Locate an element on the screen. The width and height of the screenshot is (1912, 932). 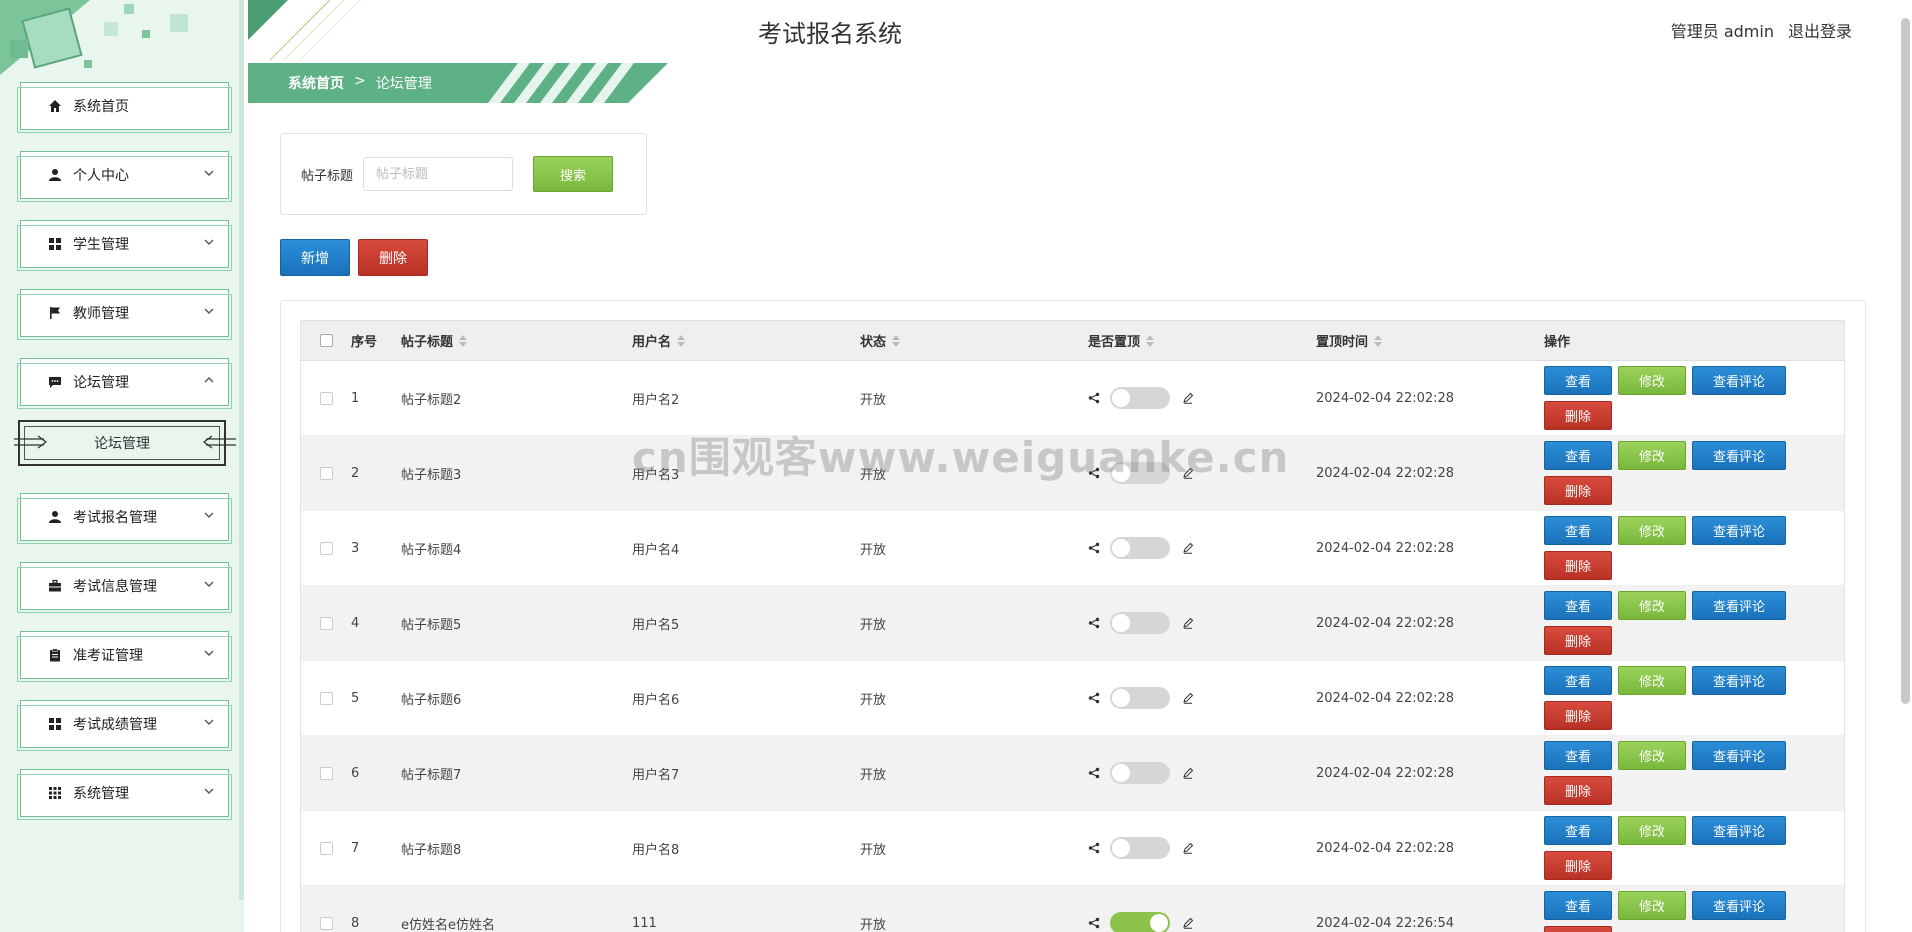
search-input is located at coordinates (438, 174).